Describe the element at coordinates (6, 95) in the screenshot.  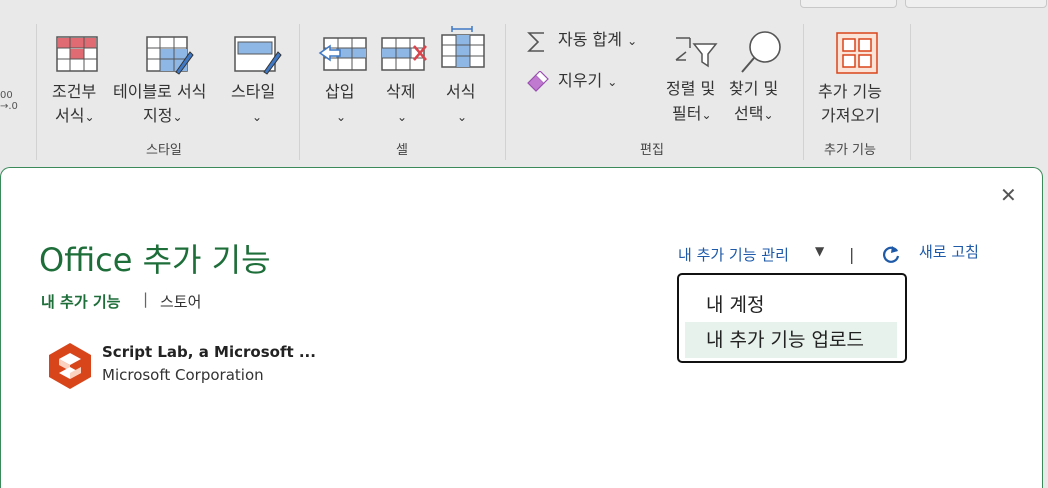
I see `number-format-fragment-line1: 00` at that location.